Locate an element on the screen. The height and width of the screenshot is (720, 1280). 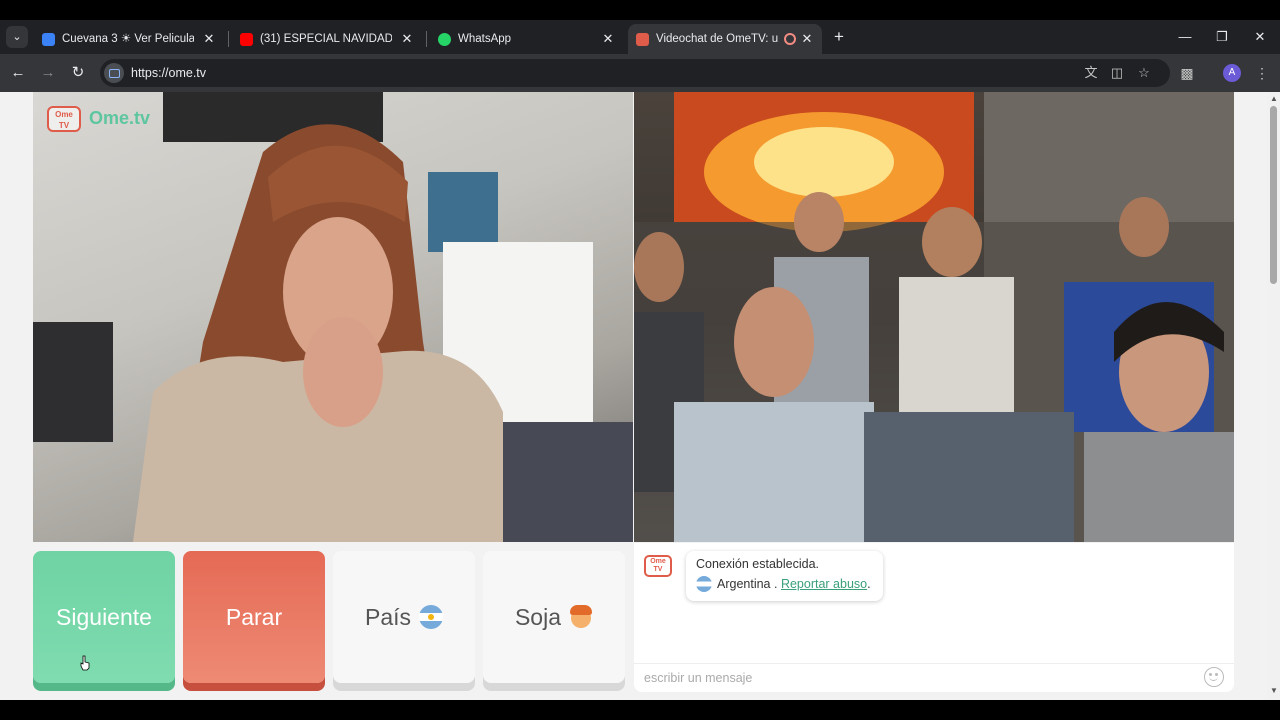
chat-input-bar is located at coordinates (934, 677).